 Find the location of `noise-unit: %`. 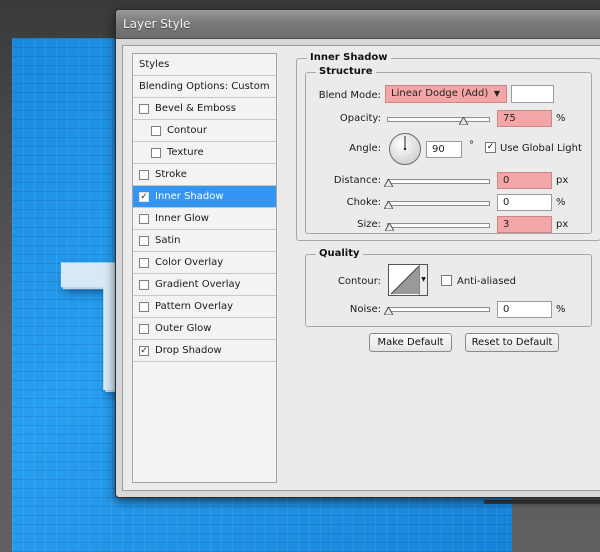

noise-unit: % is located at coordinates (561, 309).